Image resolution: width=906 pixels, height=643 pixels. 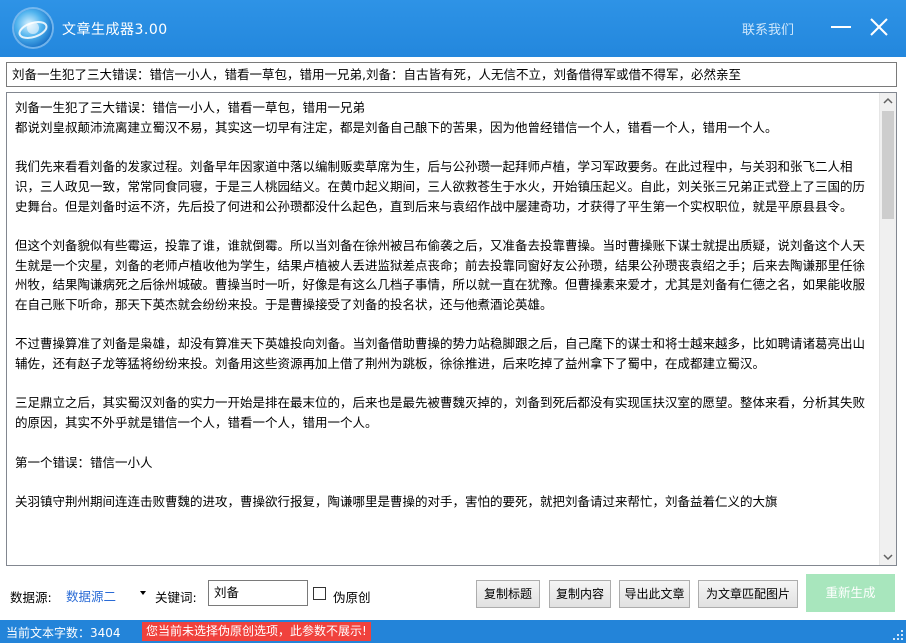 I want to click on copy-content-button: 复制内容, so click(x=580, y=594).